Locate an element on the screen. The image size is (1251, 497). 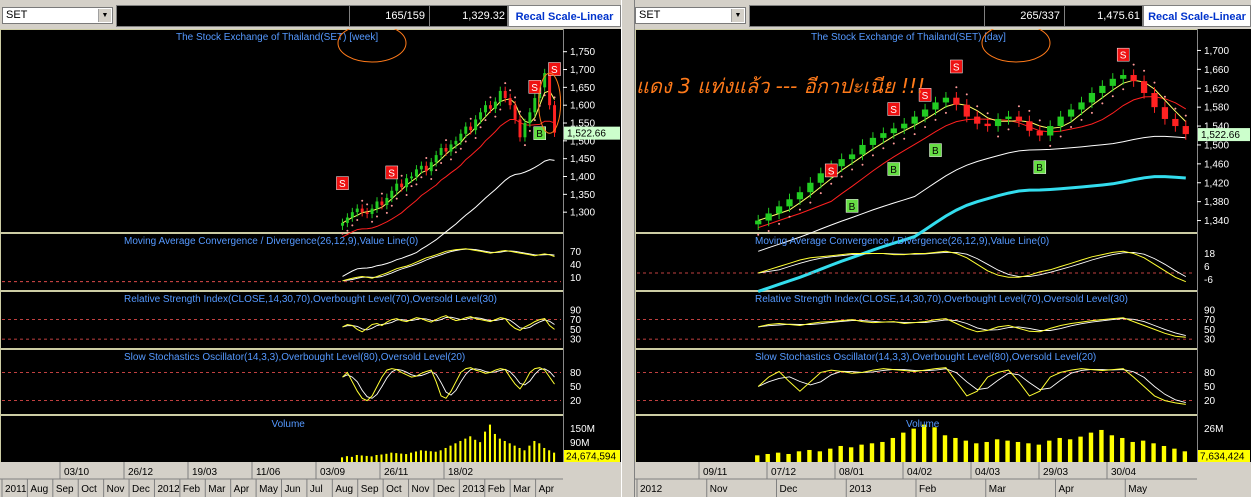
left-buy-signal-label: B is located at coordinates (539, 134).